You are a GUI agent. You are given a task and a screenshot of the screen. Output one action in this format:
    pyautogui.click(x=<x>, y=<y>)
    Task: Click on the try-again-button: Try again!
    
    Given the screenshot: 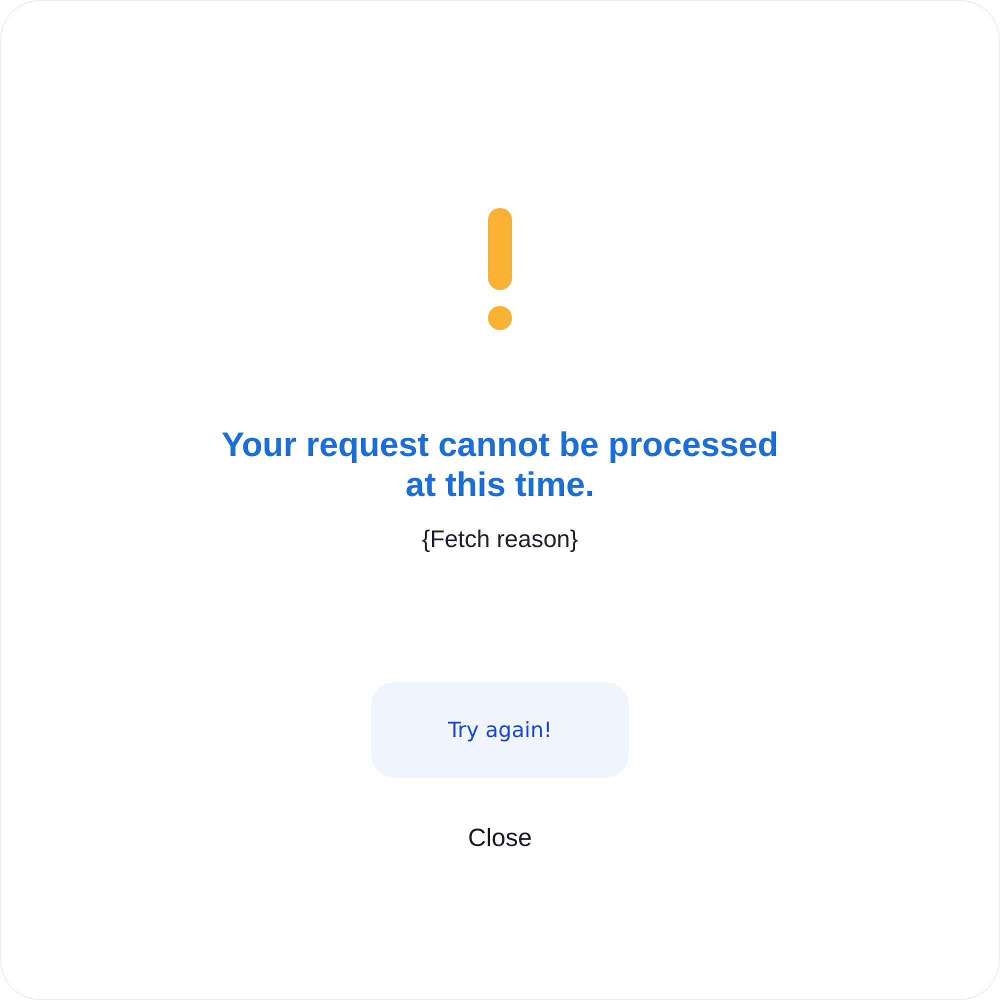 What is the action you would take?
    pyautogui.click(x=500, y=730)
    